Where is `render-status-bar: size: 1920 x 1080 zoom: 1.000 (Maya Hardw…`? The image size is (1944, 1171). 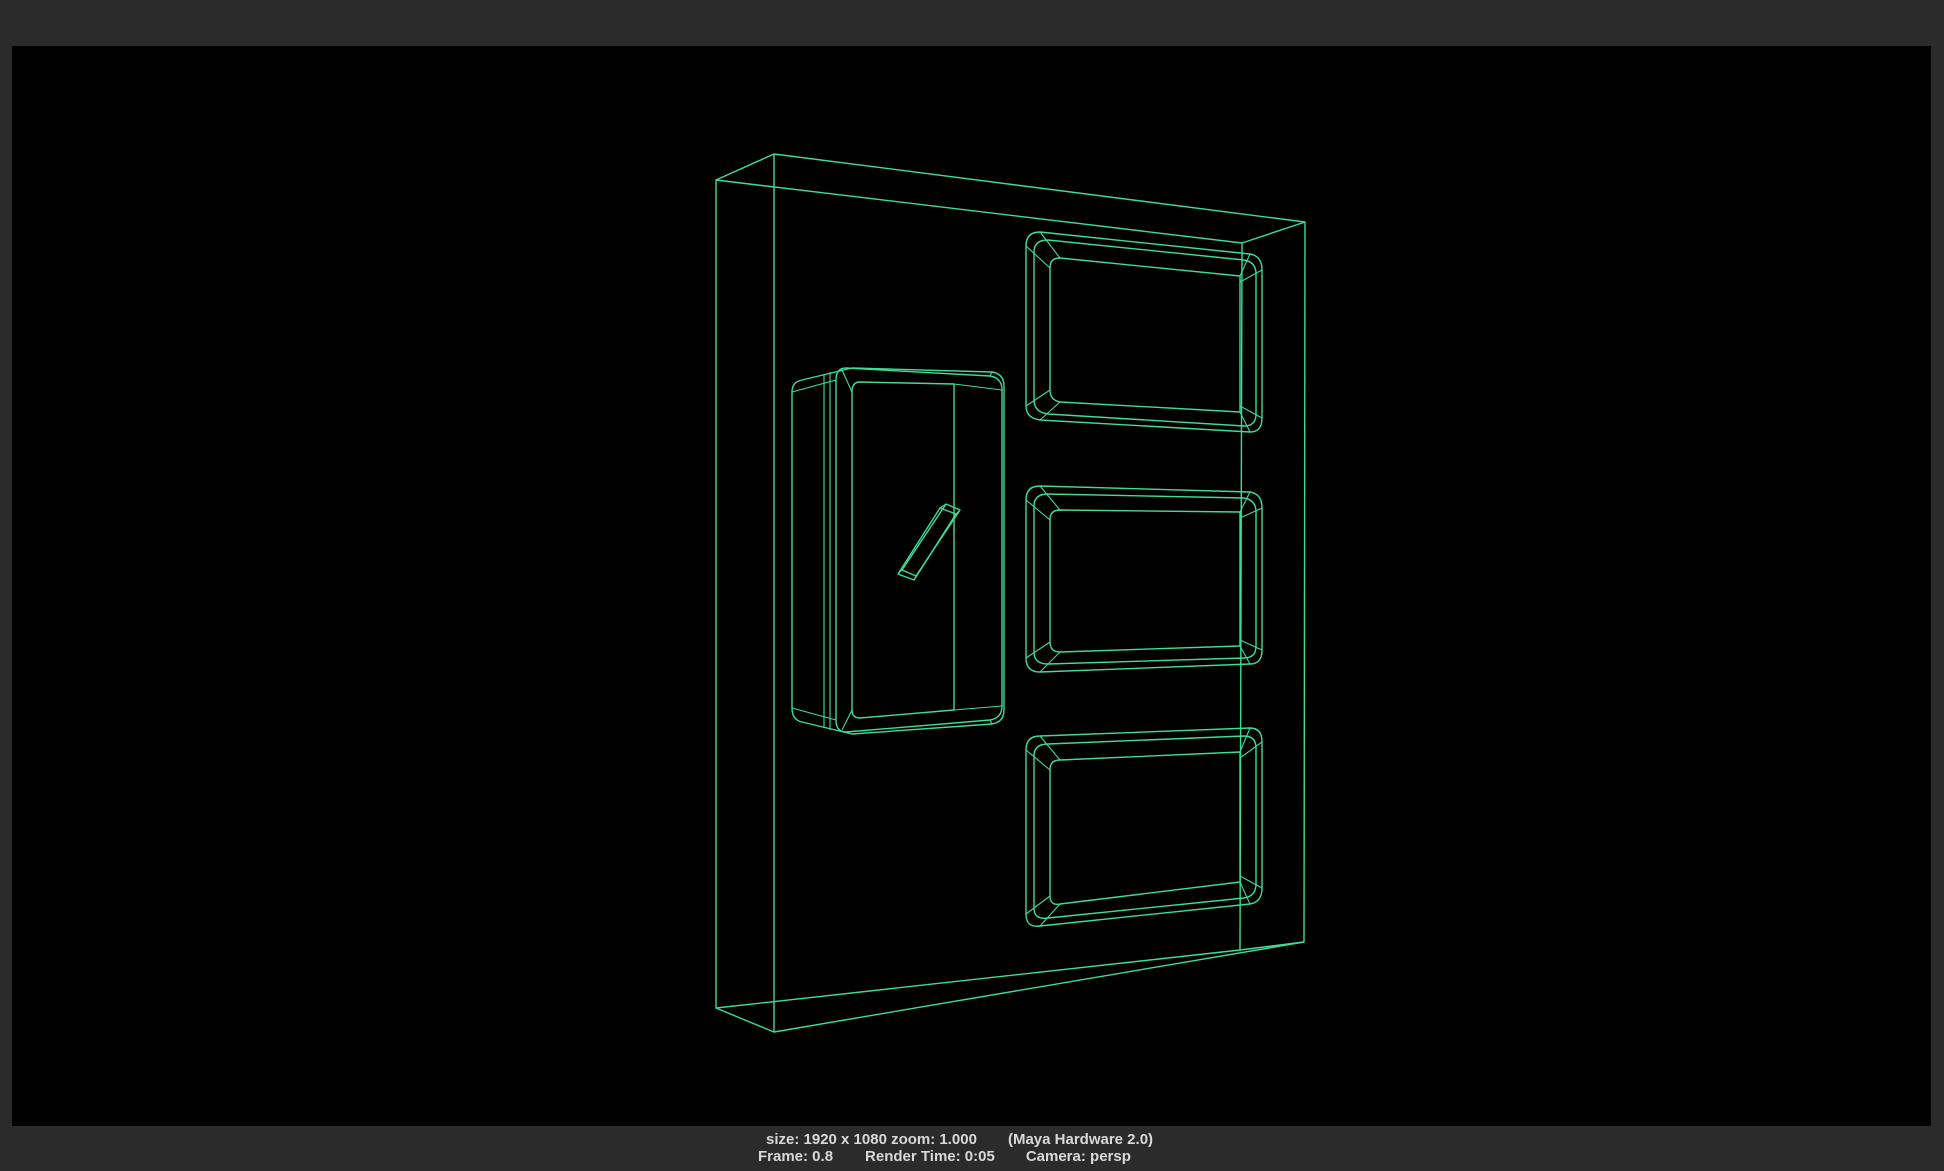 render-status-bar: size: 1920 x 1080 zoom: 1.000 (Maya Hardw… is located at coordinates (972, 1150).